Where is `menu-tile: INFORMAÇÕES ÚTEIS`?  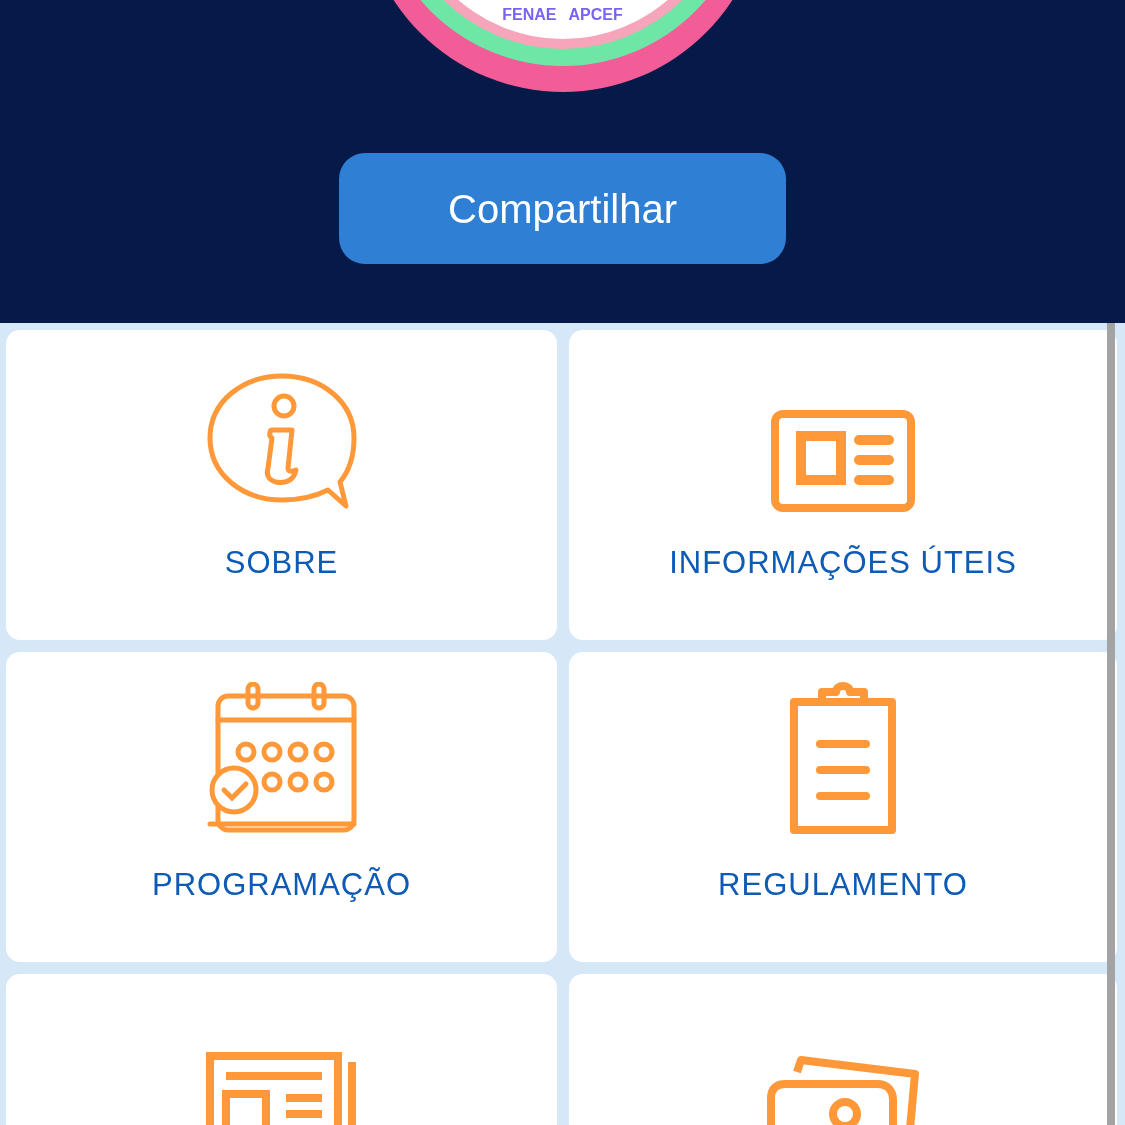 menu-tile: INFORMAÇÕES ÚTEIS is located at coordinates (843, 485).